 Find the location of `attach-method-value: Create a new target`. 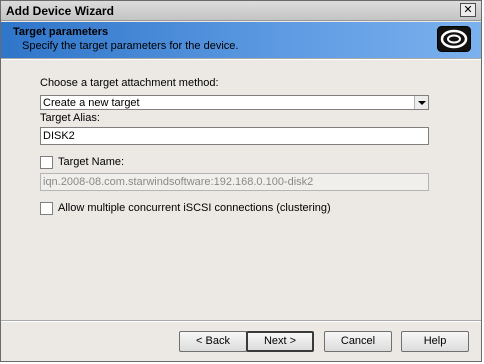

attach-method-value: Create a new target is located at coordinates (91, 103).